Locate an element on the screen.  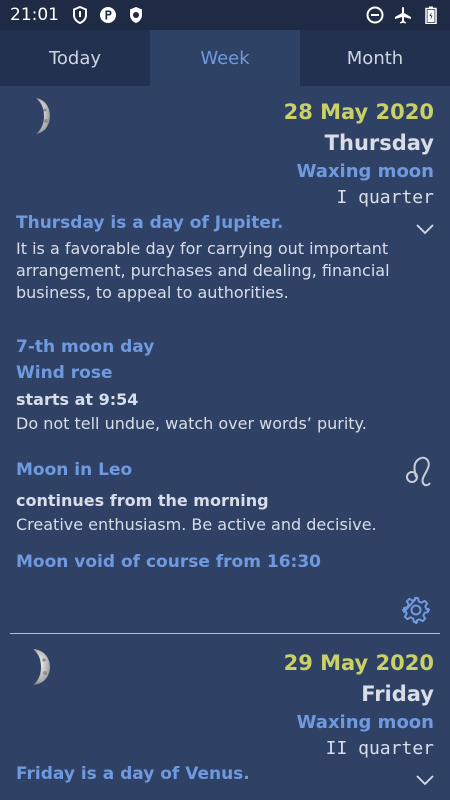
moon-day-title: 7-th moon day is located at coordinates (85, 347).